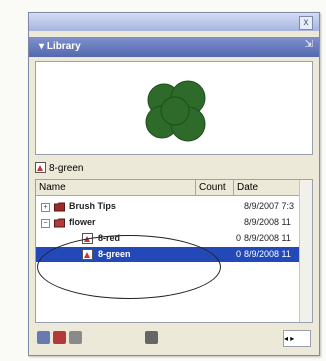  Describe the element at coordinates (168, 238) in the screenshot. I see `list-item: 8-red 0 8/9/2008 11` at that location.